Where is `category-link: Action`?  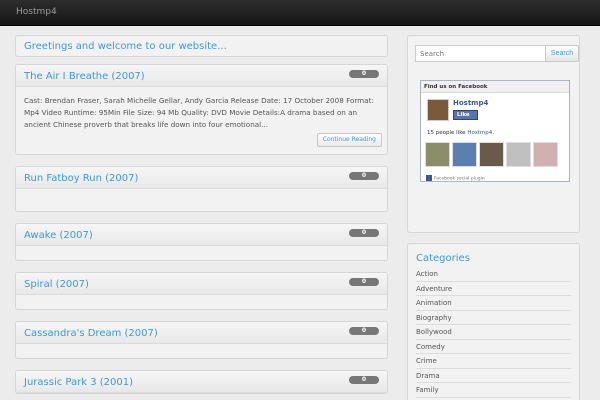
category-link: Action is located at coordinates (493, 274).